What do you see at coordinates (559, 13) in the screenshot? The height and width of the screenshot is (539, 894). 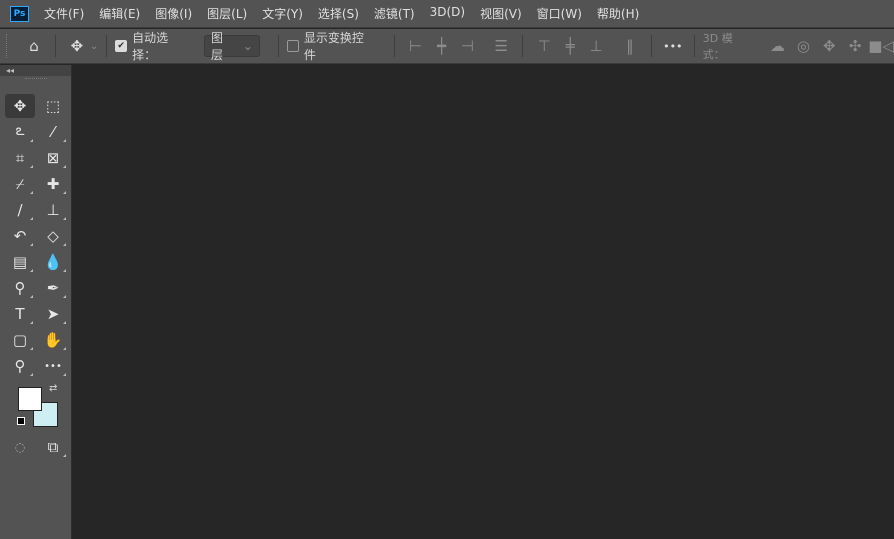 I see `menu-item: 窗口(W)` at bounding box center [559, 13].